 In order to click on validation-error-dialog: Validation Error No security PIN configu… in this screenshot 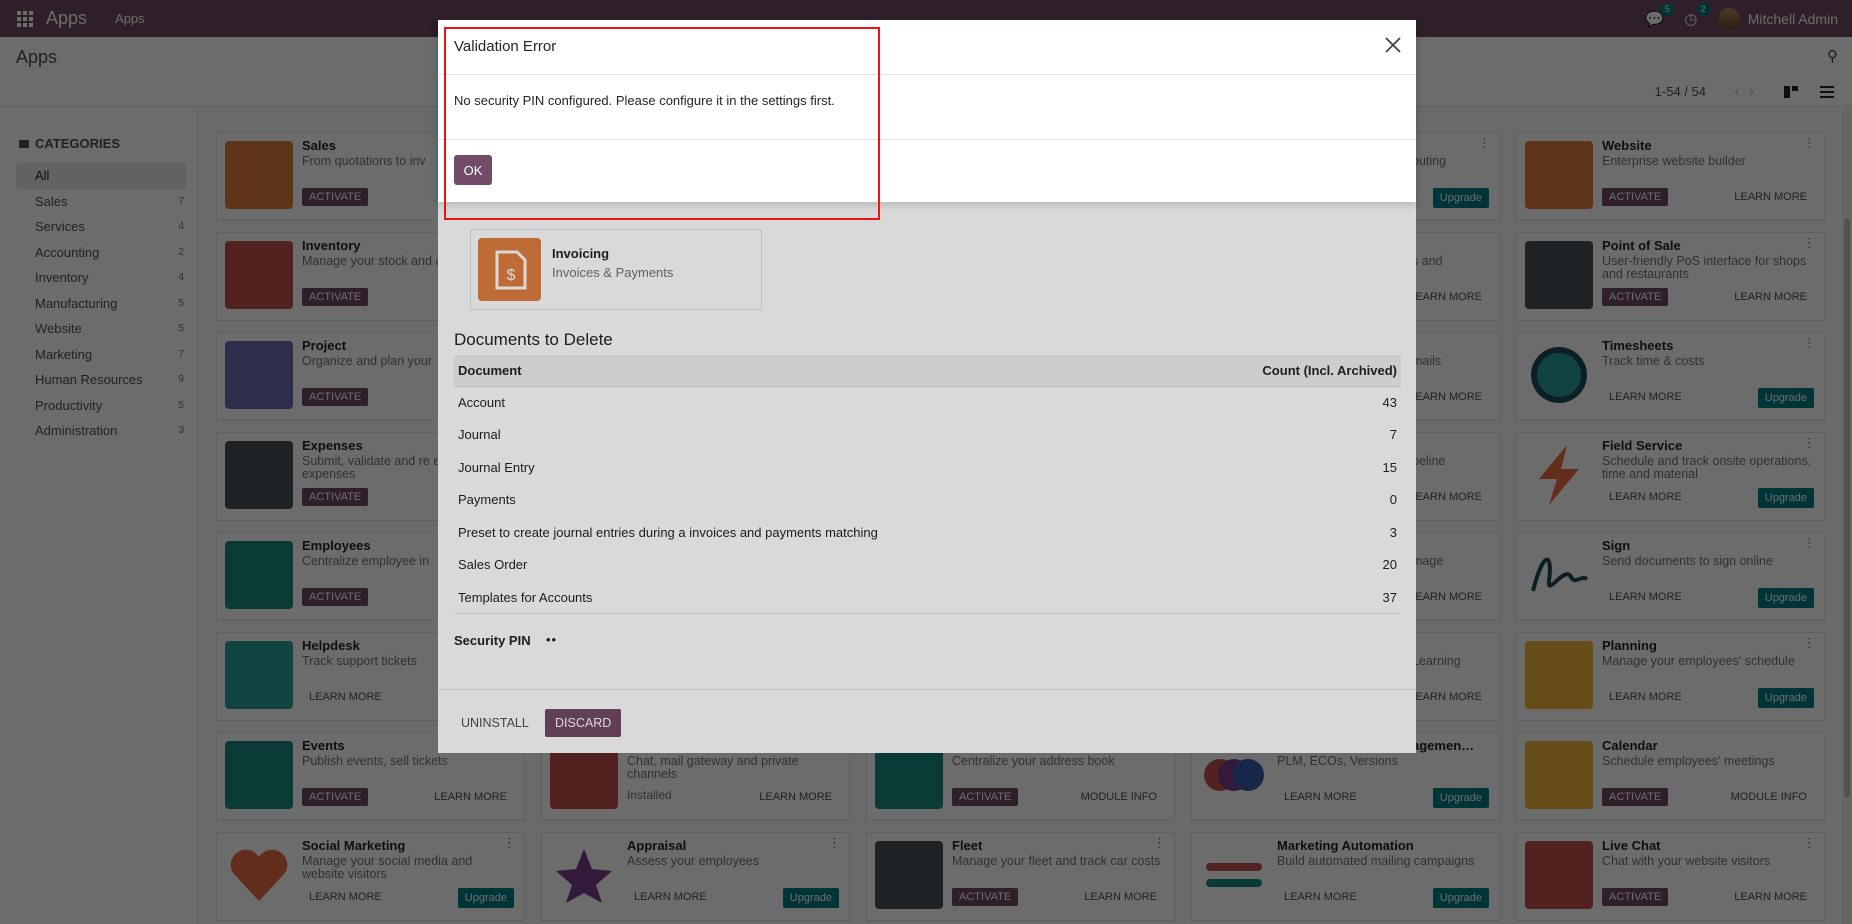, I will do `click(927, 111)`.